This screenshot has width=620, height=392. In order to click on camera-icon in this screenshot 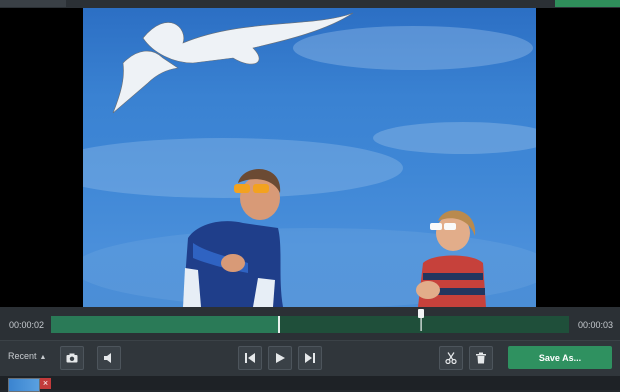, I will do `click(72, 358)`.